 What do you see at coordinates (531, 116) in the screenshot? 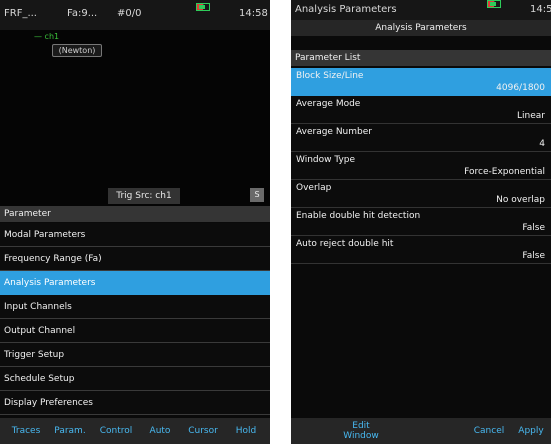
I see `param-value: Linear` at bounding box center [531, 116].